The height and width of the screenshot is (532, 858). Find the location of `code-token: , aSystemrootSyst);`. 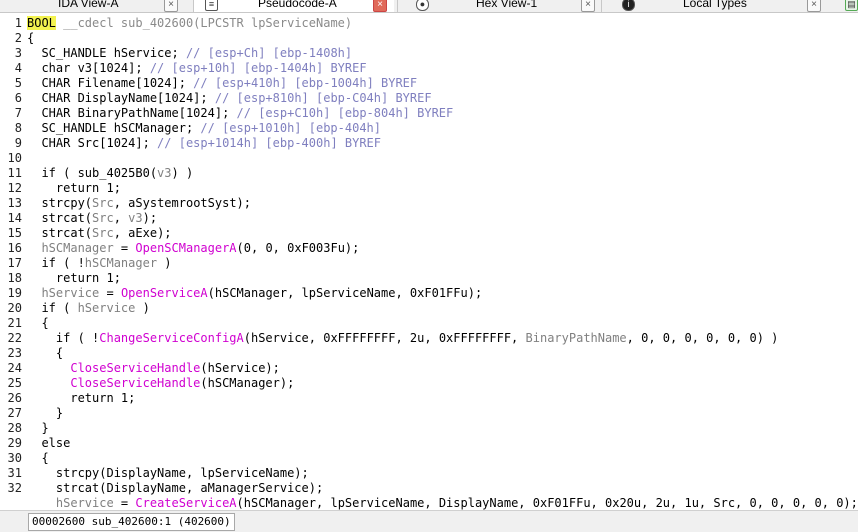

code-token: , aSystemrootSyst); is located at coordinates (182, 203).